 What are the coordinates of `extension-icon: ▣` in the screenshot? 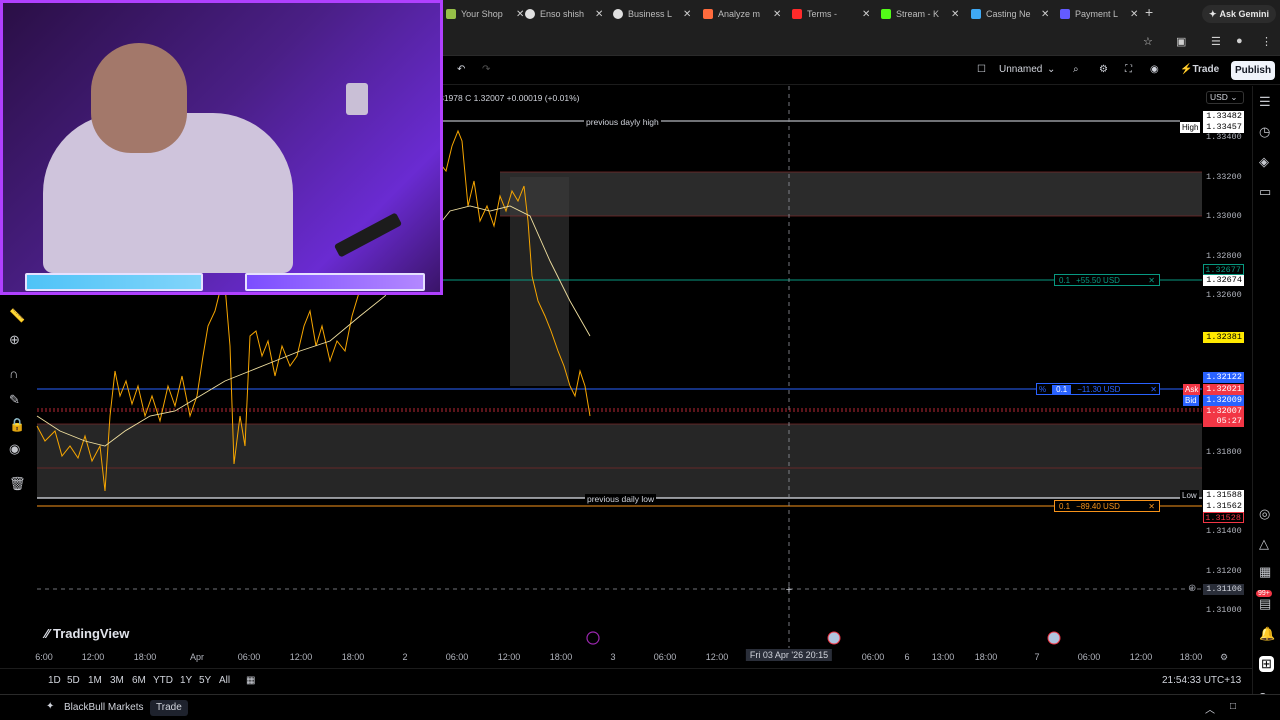 It's located at (1181, 41).